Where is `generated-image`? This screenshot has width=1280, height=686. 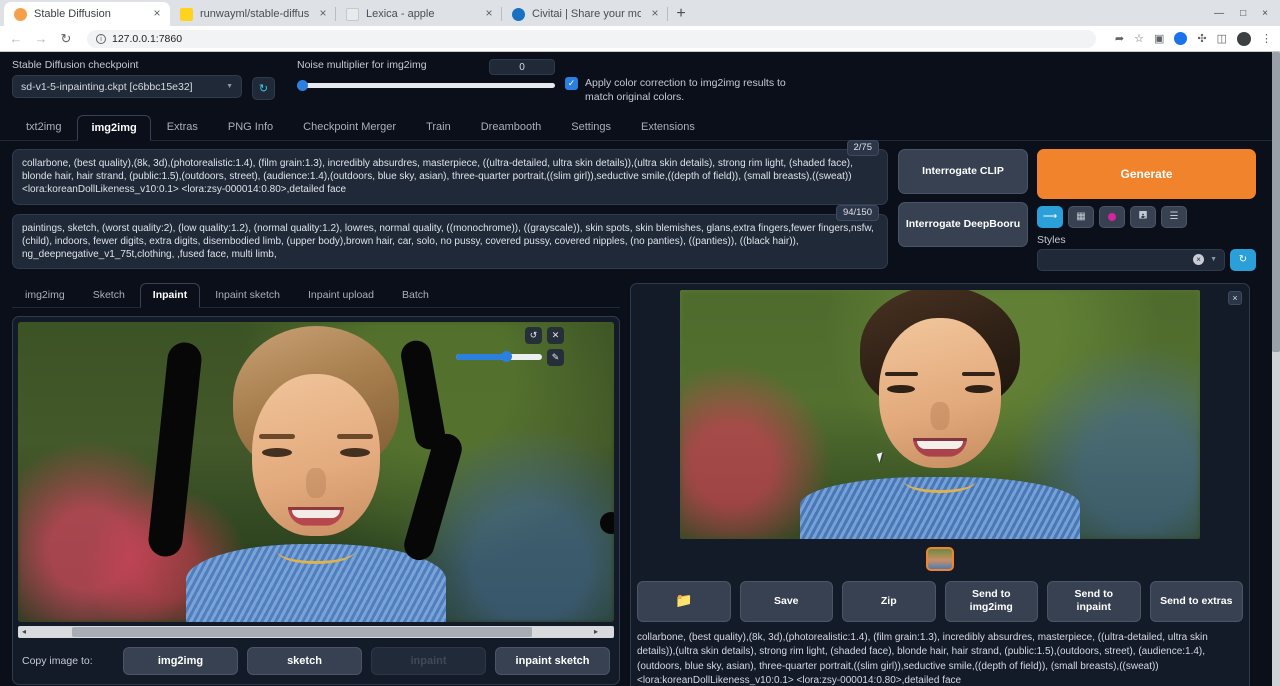
generated-image is located at coordinates (940, 414).